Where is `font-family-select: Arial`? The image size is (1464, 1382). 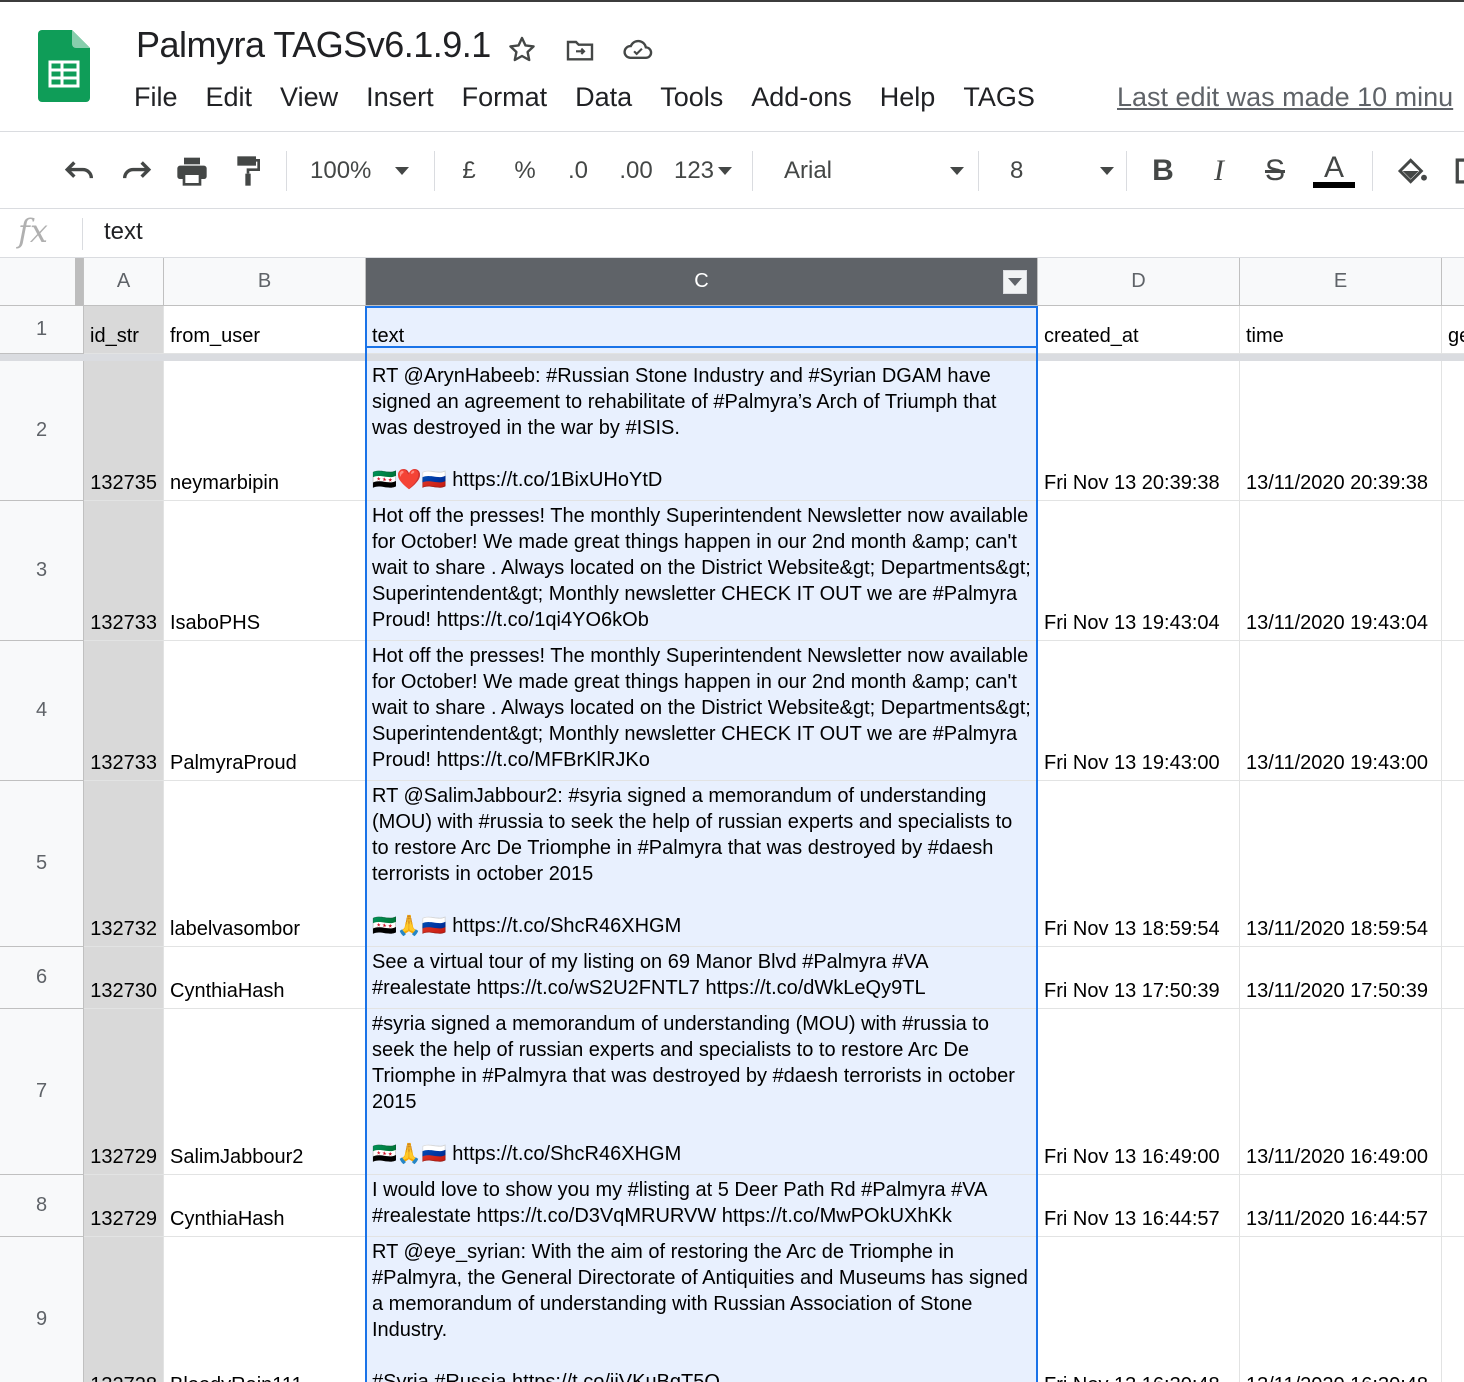 font-family-select: Arial is located at coordinates (874, 171).